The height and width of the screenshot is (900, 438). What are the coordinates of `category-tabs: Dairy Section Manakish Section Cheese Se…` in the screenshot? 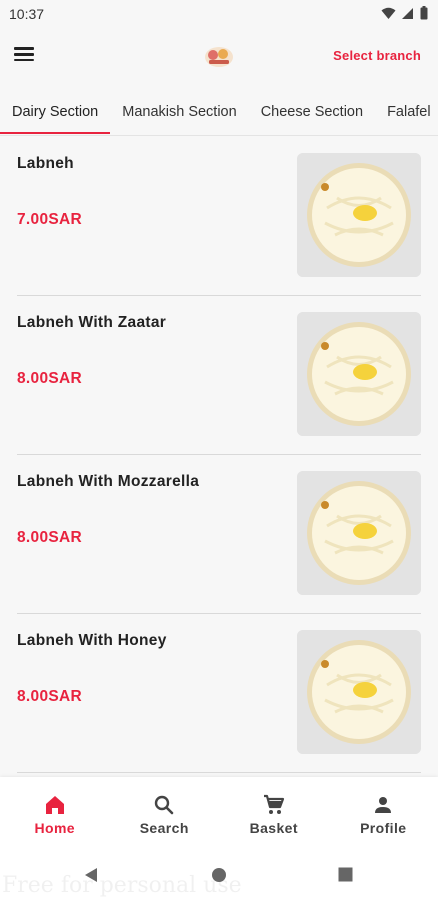 It's located at (219, 114).